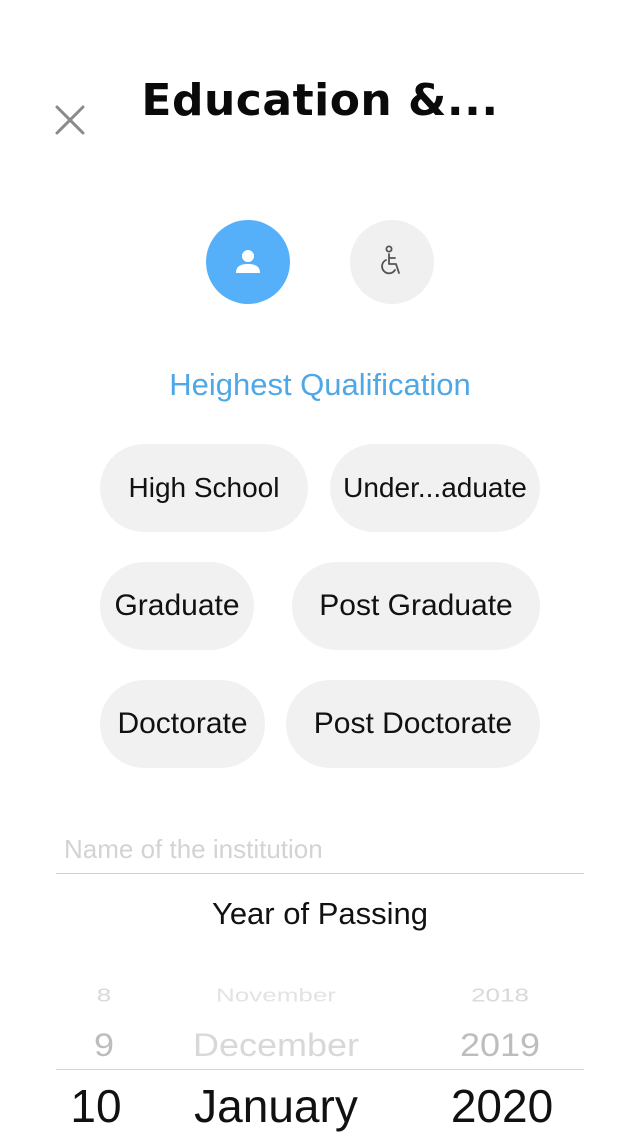 This screenshot has height=1136, width=640. What do you see at coordinates (416, 606) in the screenshot?
I see `chip-post-graduate: Post Graduate` at bounding box center [416, 606].